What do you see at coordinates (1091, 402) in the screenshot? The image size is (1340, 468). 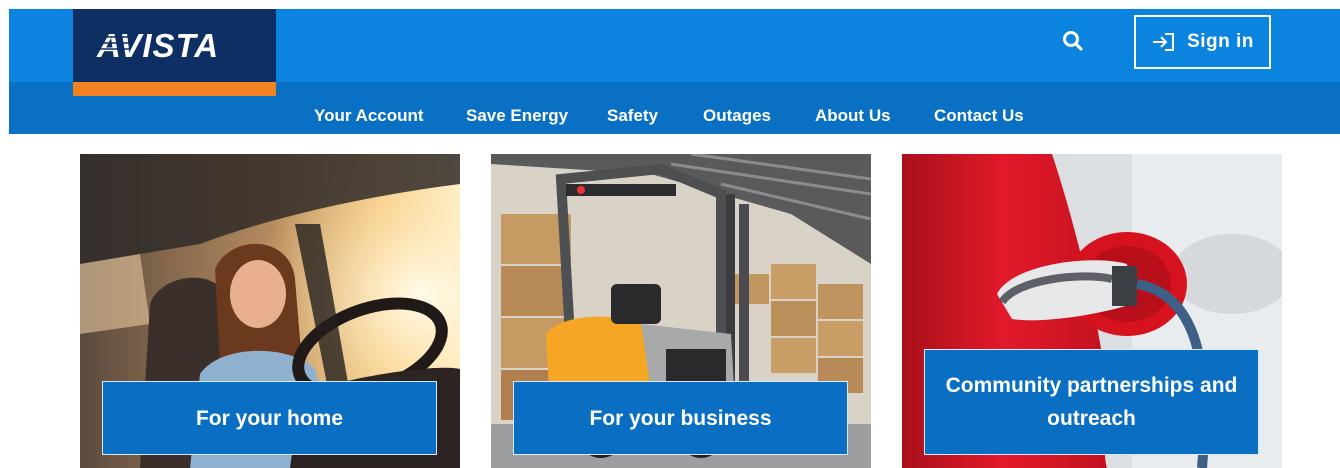 I see `card-community-label: Community partnerships and outreach` at bounding box center [1091, 402].